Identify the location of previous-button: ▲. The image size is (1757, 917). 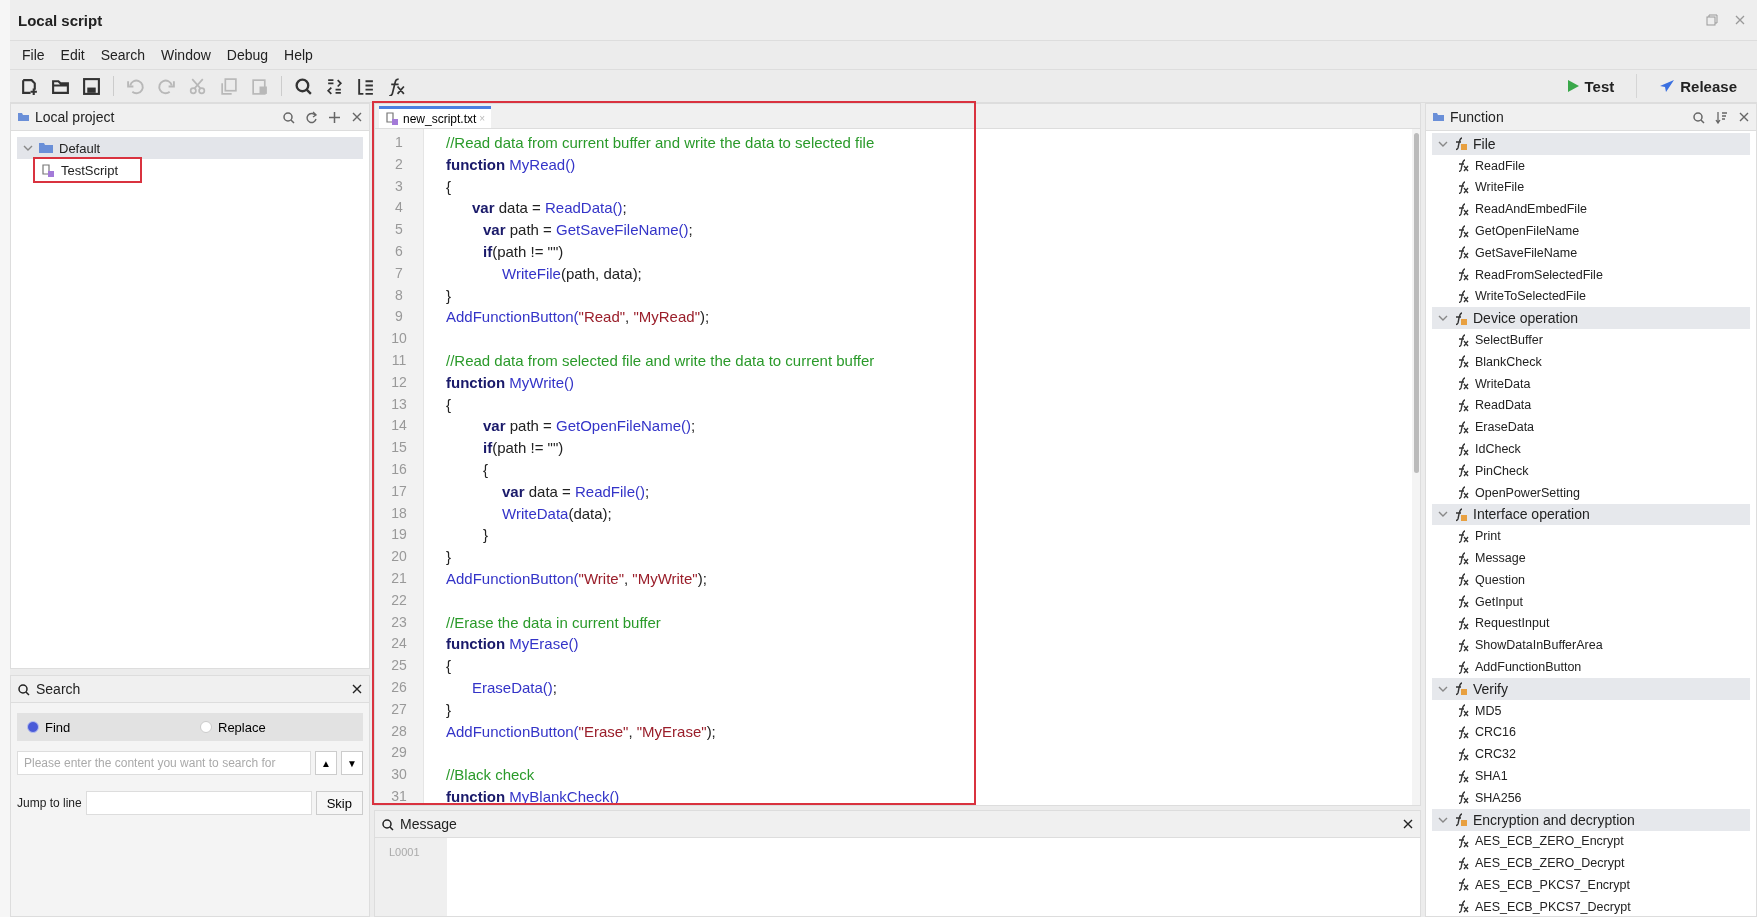
(326, 763).